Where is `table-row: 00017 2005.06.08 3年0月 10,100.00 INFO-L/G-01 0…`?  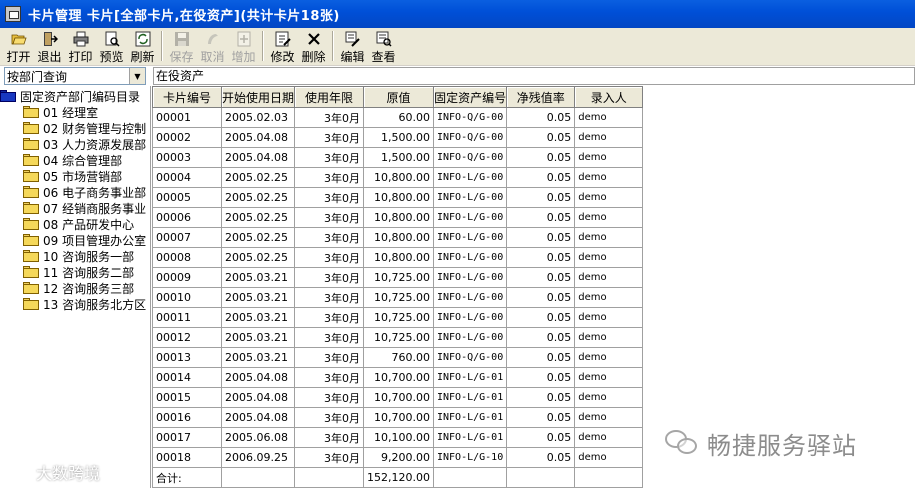 table-row: 00017 2005.06.08 3年0月 10,100.00 INFO-L/G-01 0… is located at coordinates (398, 437).